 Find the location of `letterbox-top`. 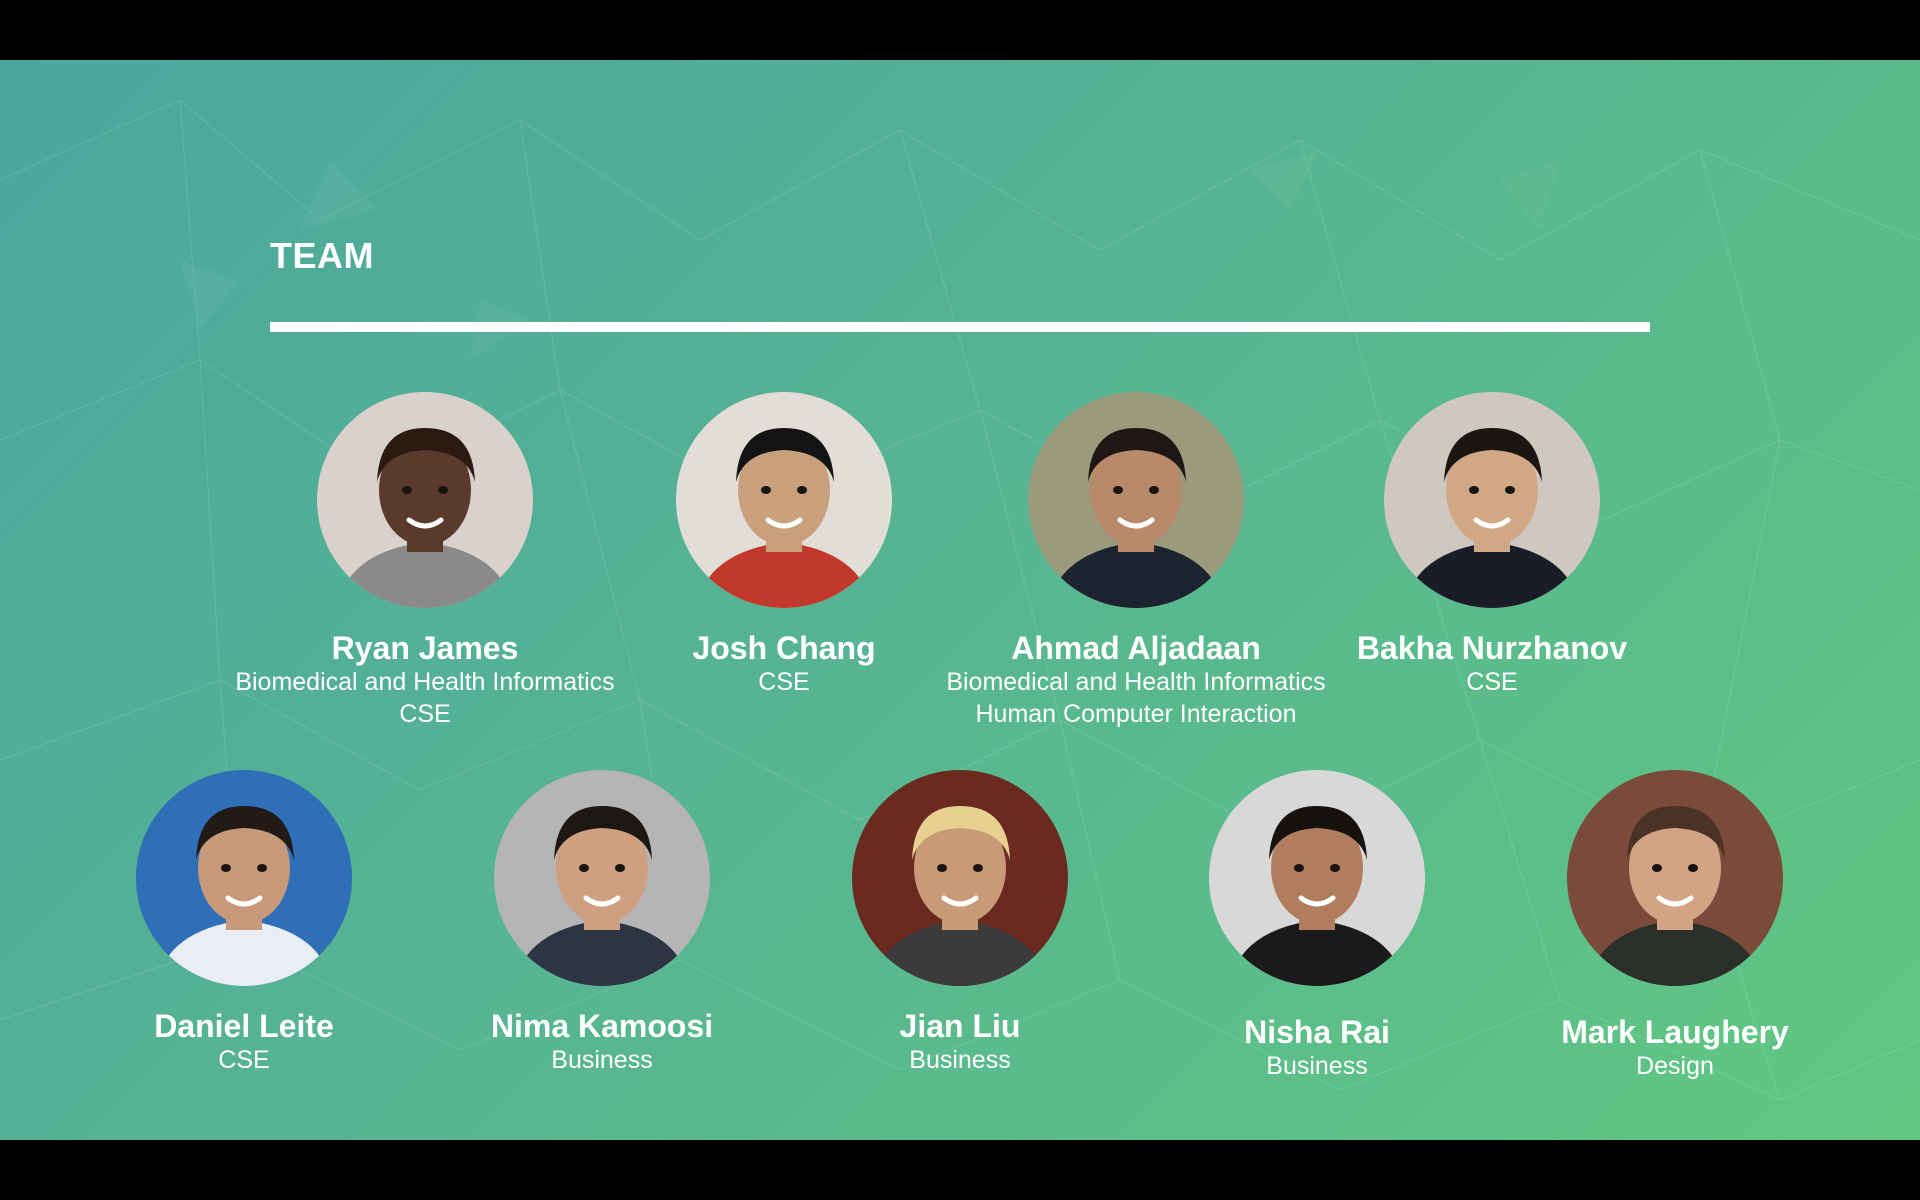

letterbox-top is located at coordinates (960, 30).